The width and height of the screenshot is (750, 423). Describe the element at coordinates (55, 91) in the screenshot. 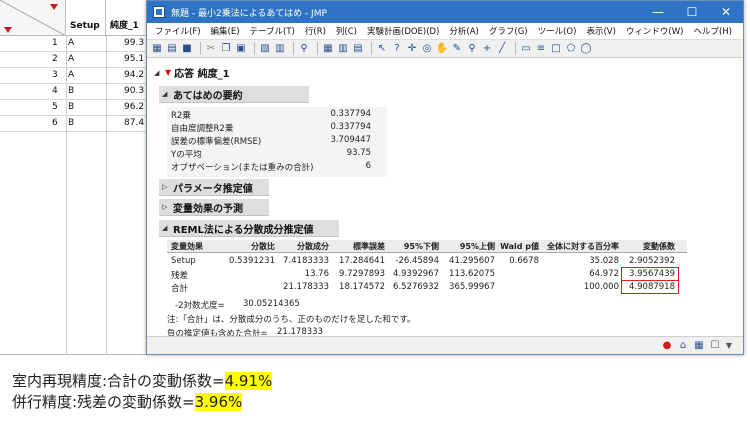

I see `row-number: 4` at that location.